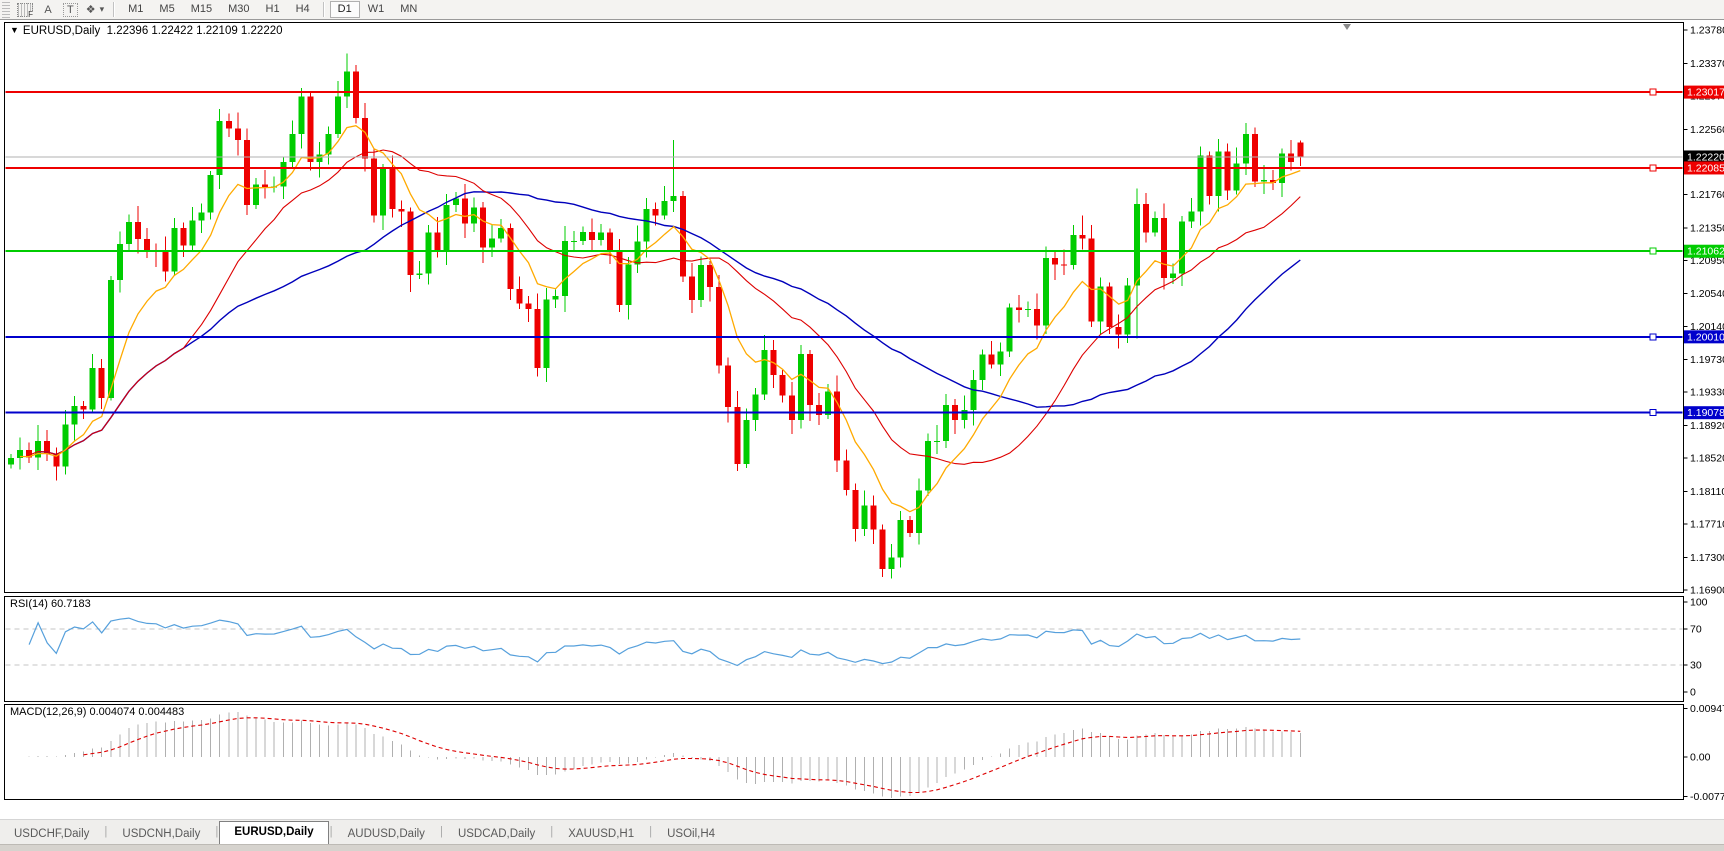  What do you see at coordinates (1707, 228) in the screenshot?
I see `price-axis-label: 1.21350` at bounding box center [1707, 228].